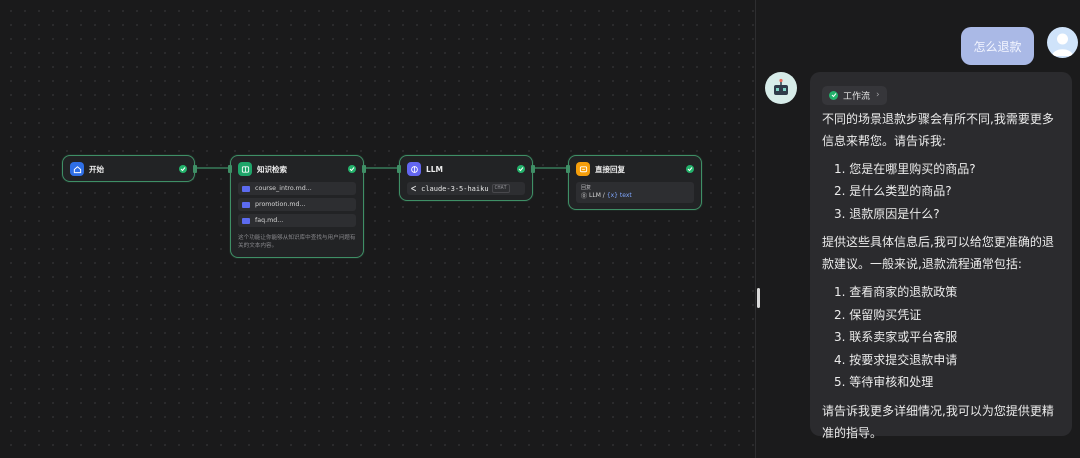 This screenshot has width=1080, height=458. Describe the element at coordinates (597, 195) in the screenshot. I see `reply-source: LLM /` at that location.